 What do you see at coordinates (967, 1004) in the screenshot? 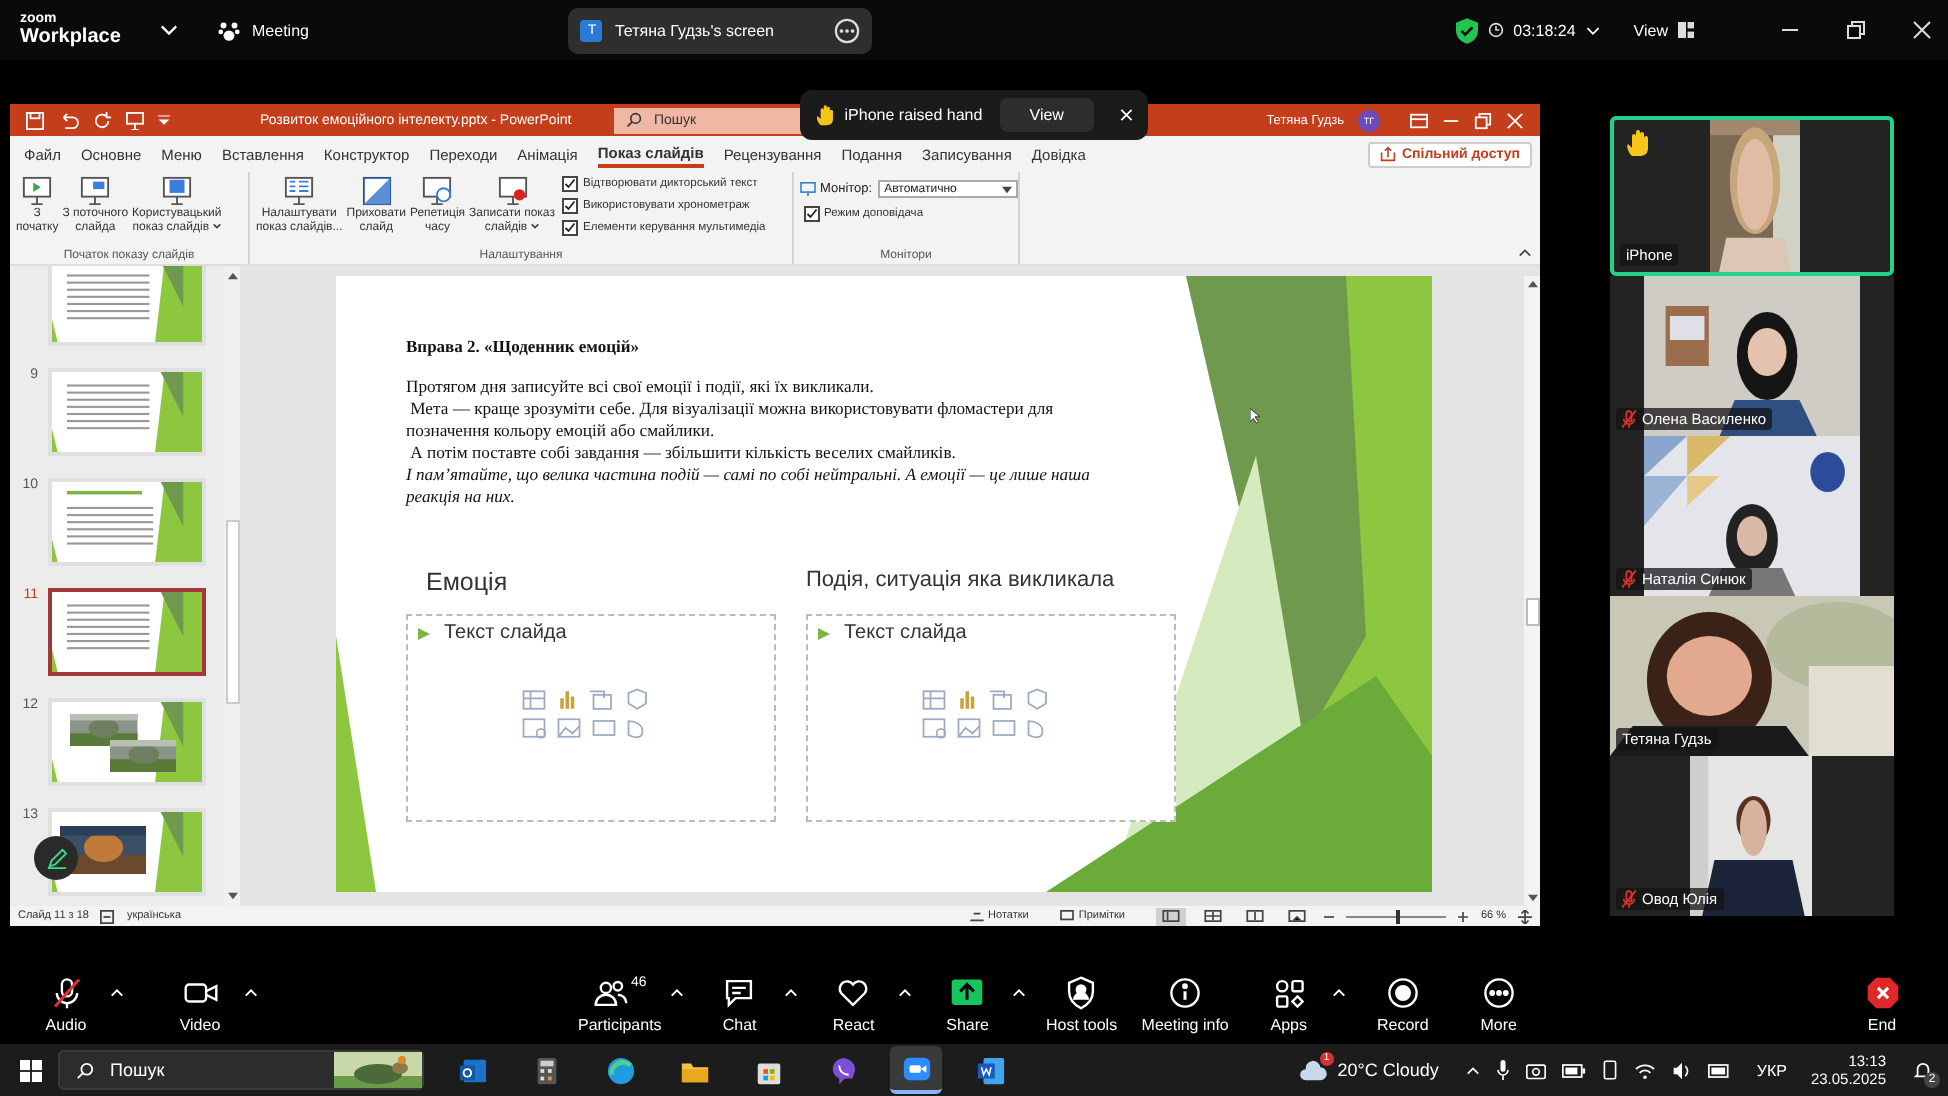
I see `share-button: Share` at bounding box center [967, 1004].